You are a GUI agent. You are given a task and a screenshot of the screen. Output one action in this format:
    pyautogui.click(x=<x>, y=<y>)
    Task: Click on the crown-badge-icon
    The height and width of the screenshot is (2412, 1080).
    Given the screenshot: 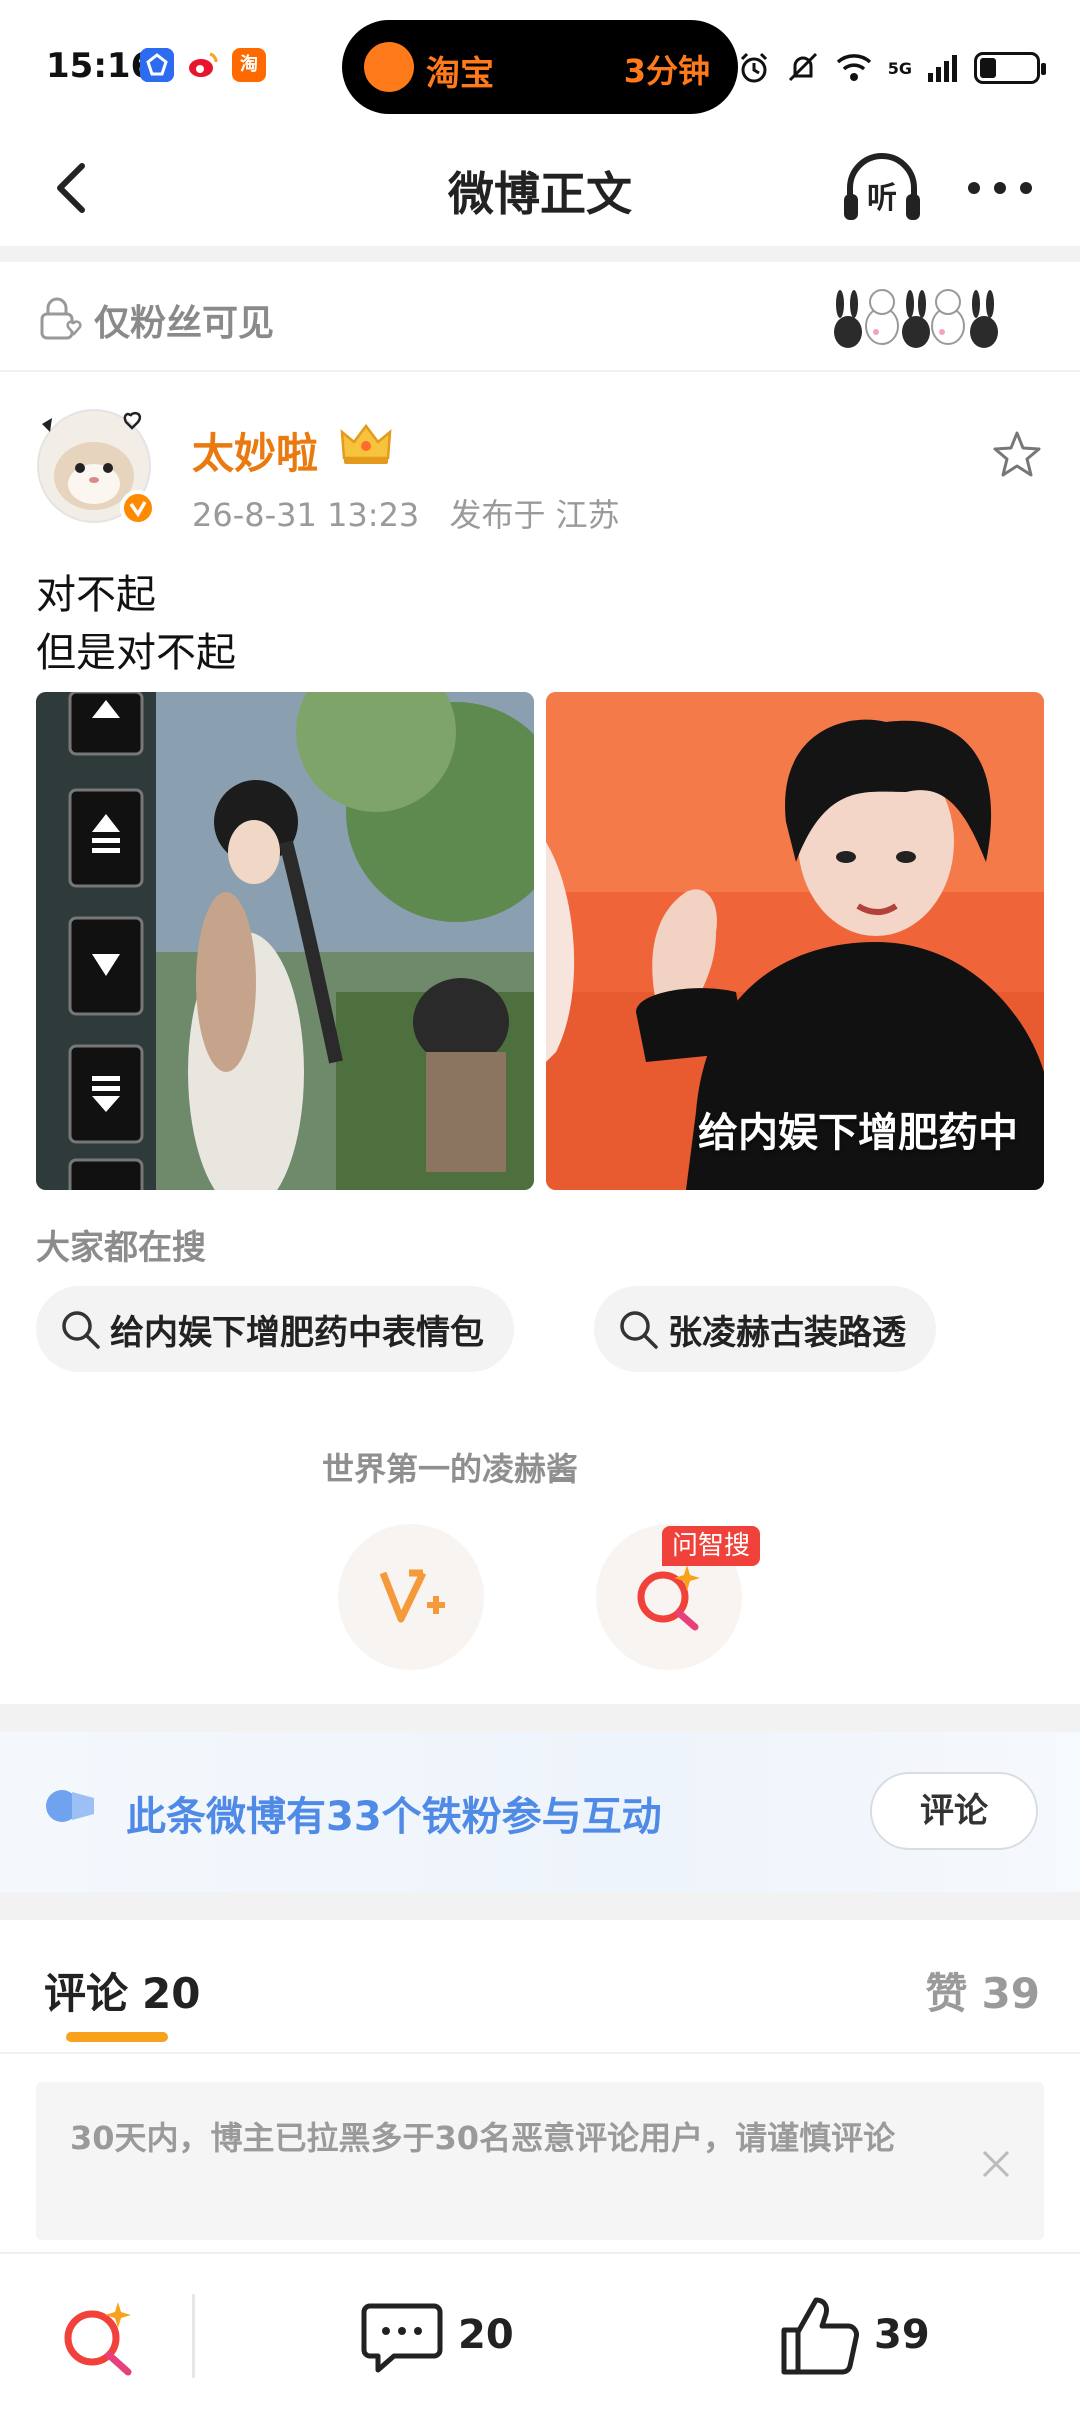 What is the action you would take?
    pyautogui.click(x=366, y=444)
    